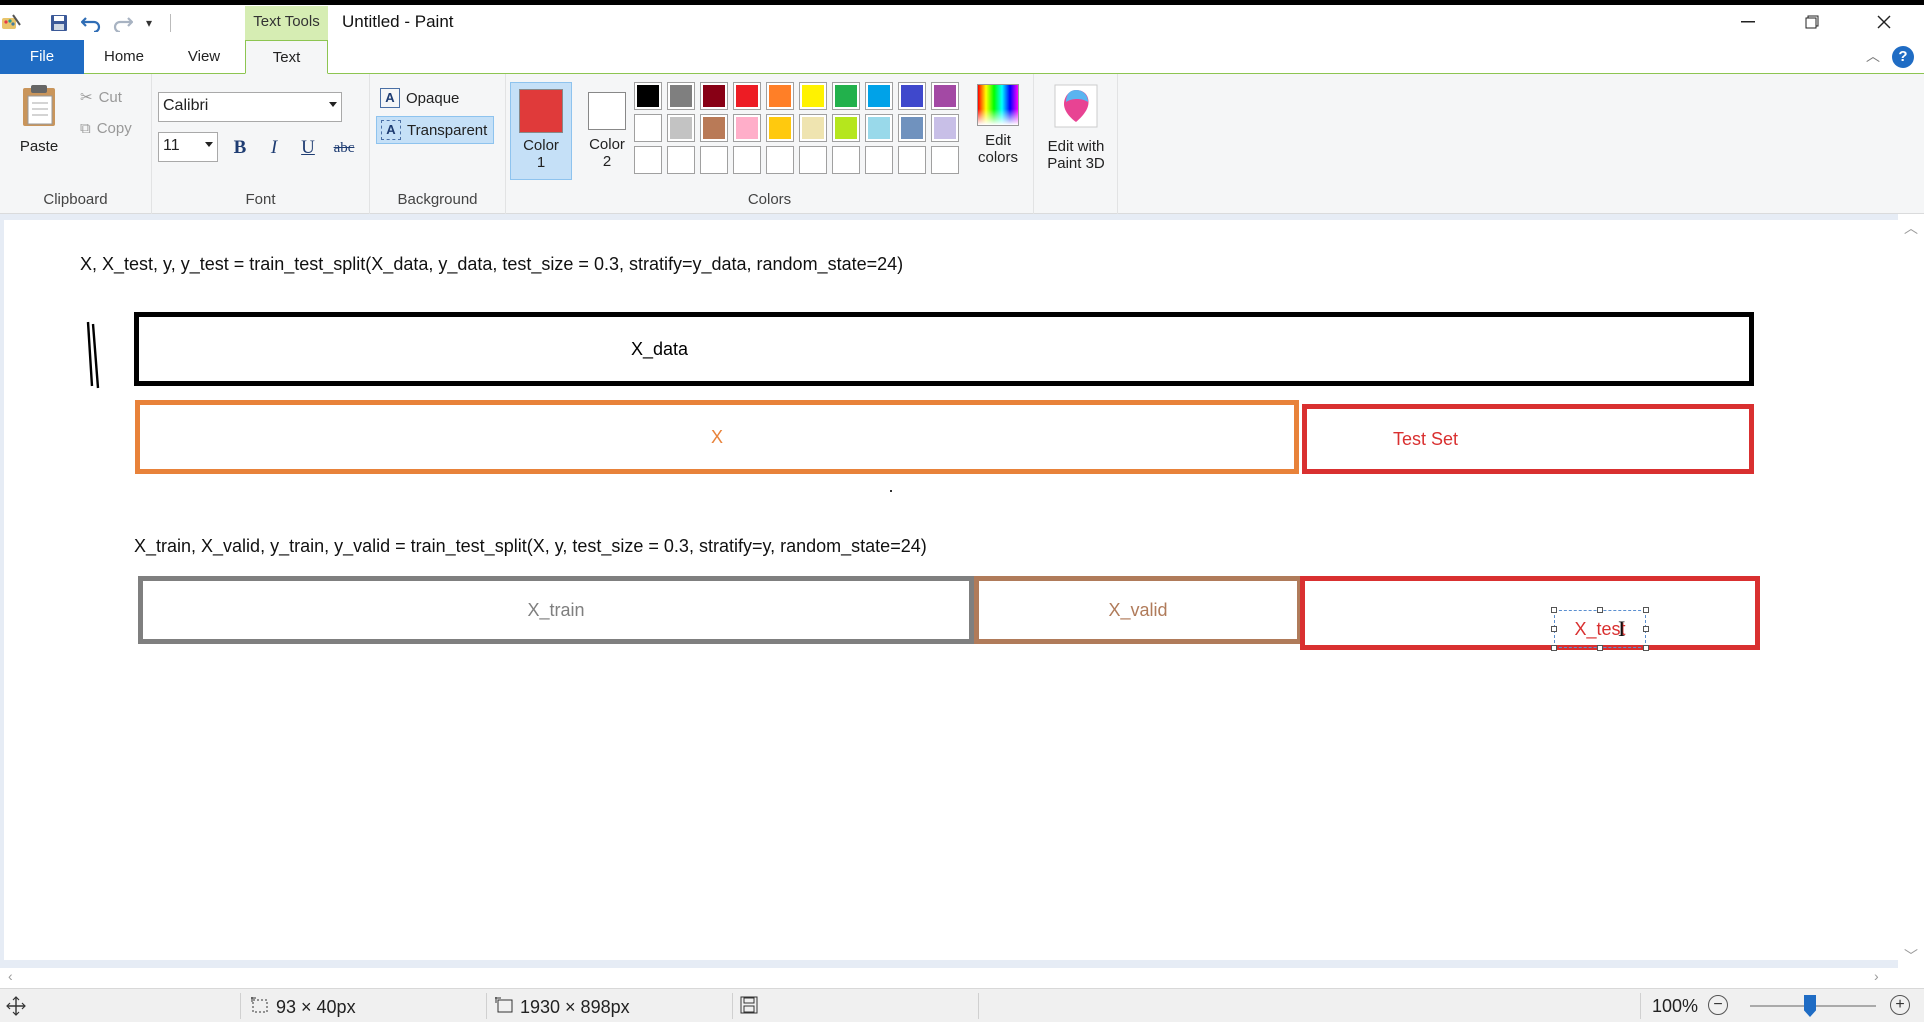 The image size is (1924, 1022). Describe the element at coordinates (42, 57) in the screenshot. I see `tab-file: File` at that location.